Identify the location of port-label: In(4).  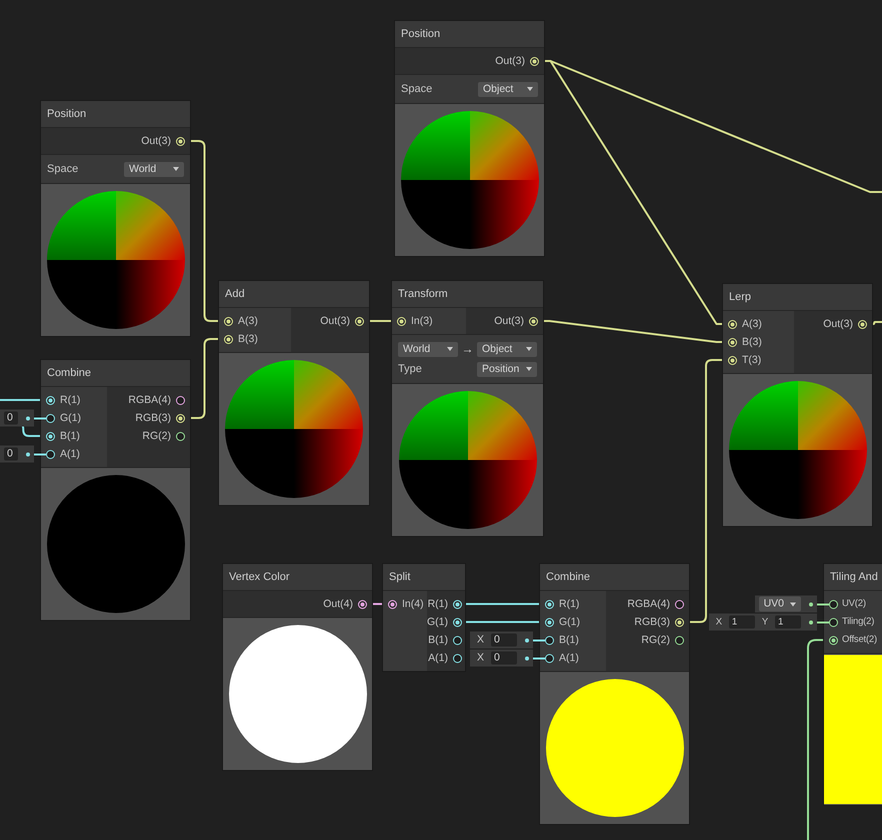
(413, 604).